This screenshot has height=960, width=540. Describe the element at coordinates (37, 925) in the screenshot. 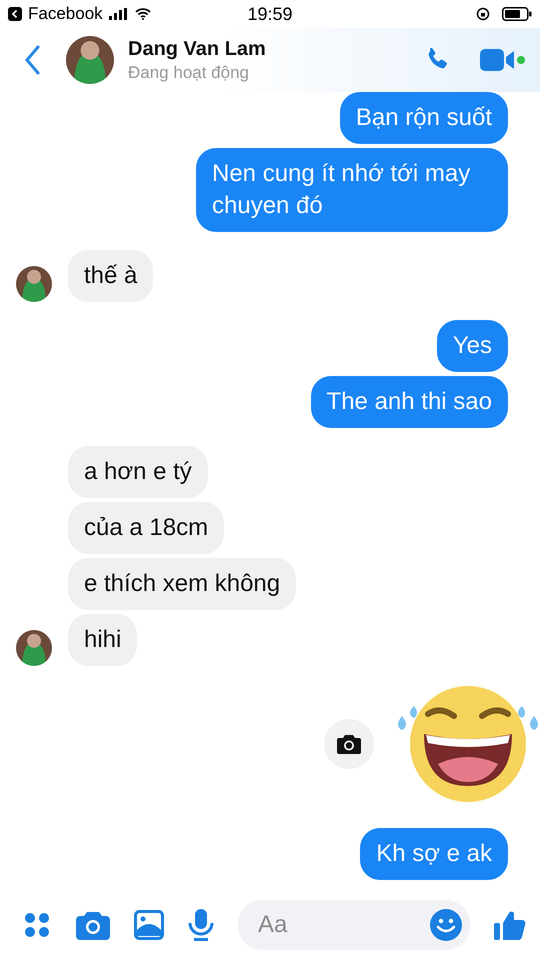

I see `more-icon` at that location.